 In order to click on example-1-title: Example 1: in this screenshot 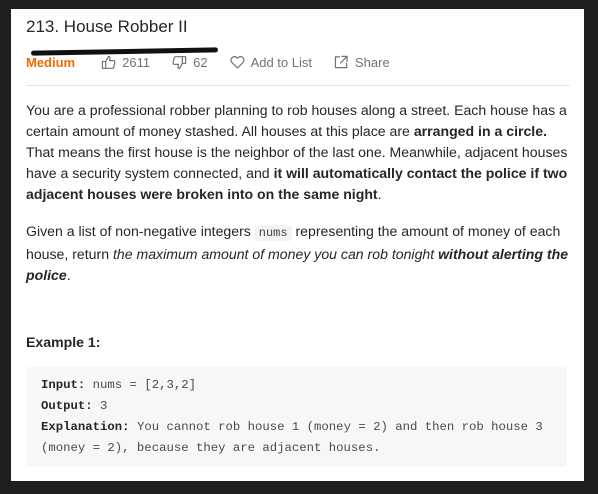, I will do `click(63, 342)`.